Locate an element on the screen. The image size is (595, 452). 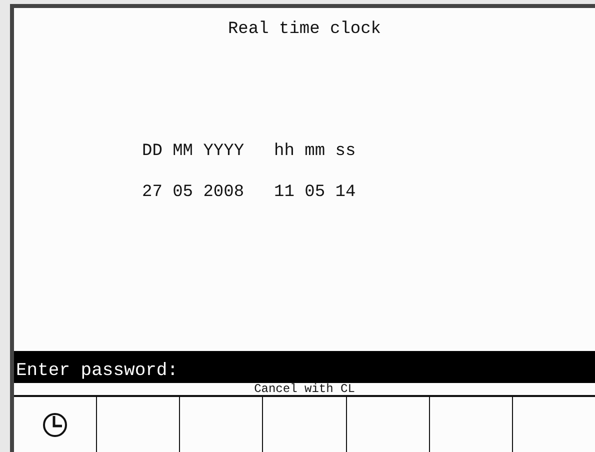
field-value: 11 05 14 is located at coordinates (315, 192).